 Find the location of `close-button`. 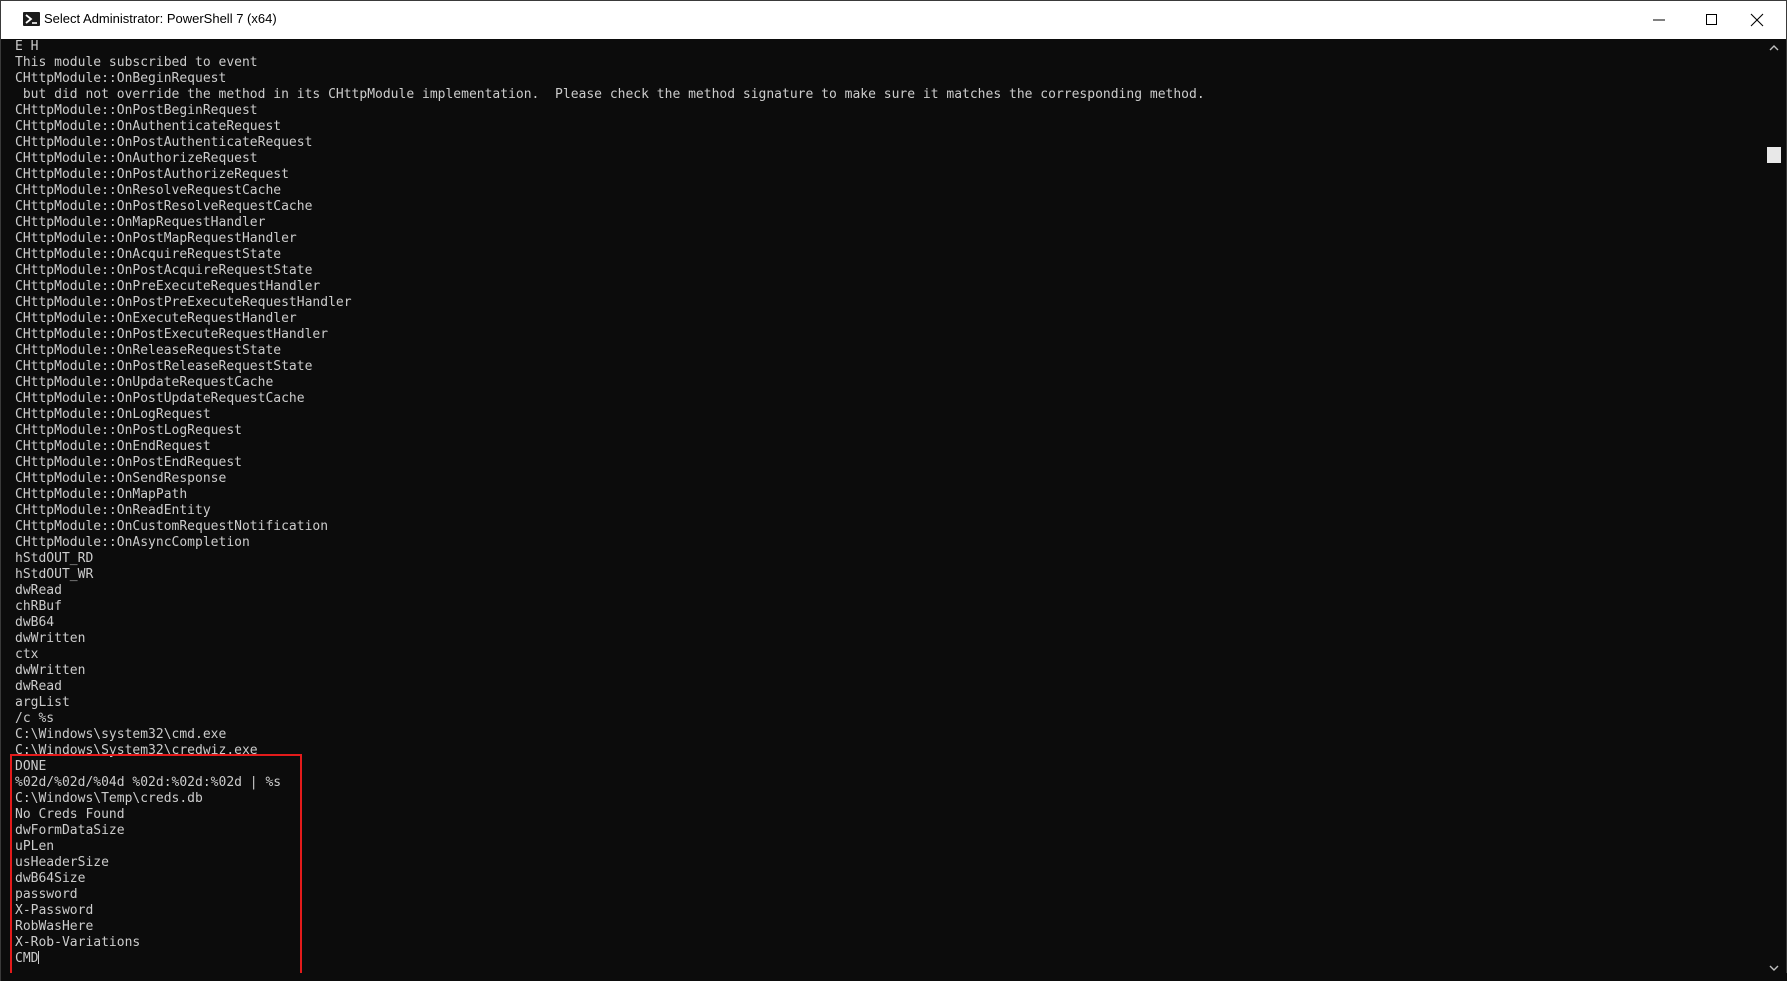

close-button is located at coordinates (1757, 20).